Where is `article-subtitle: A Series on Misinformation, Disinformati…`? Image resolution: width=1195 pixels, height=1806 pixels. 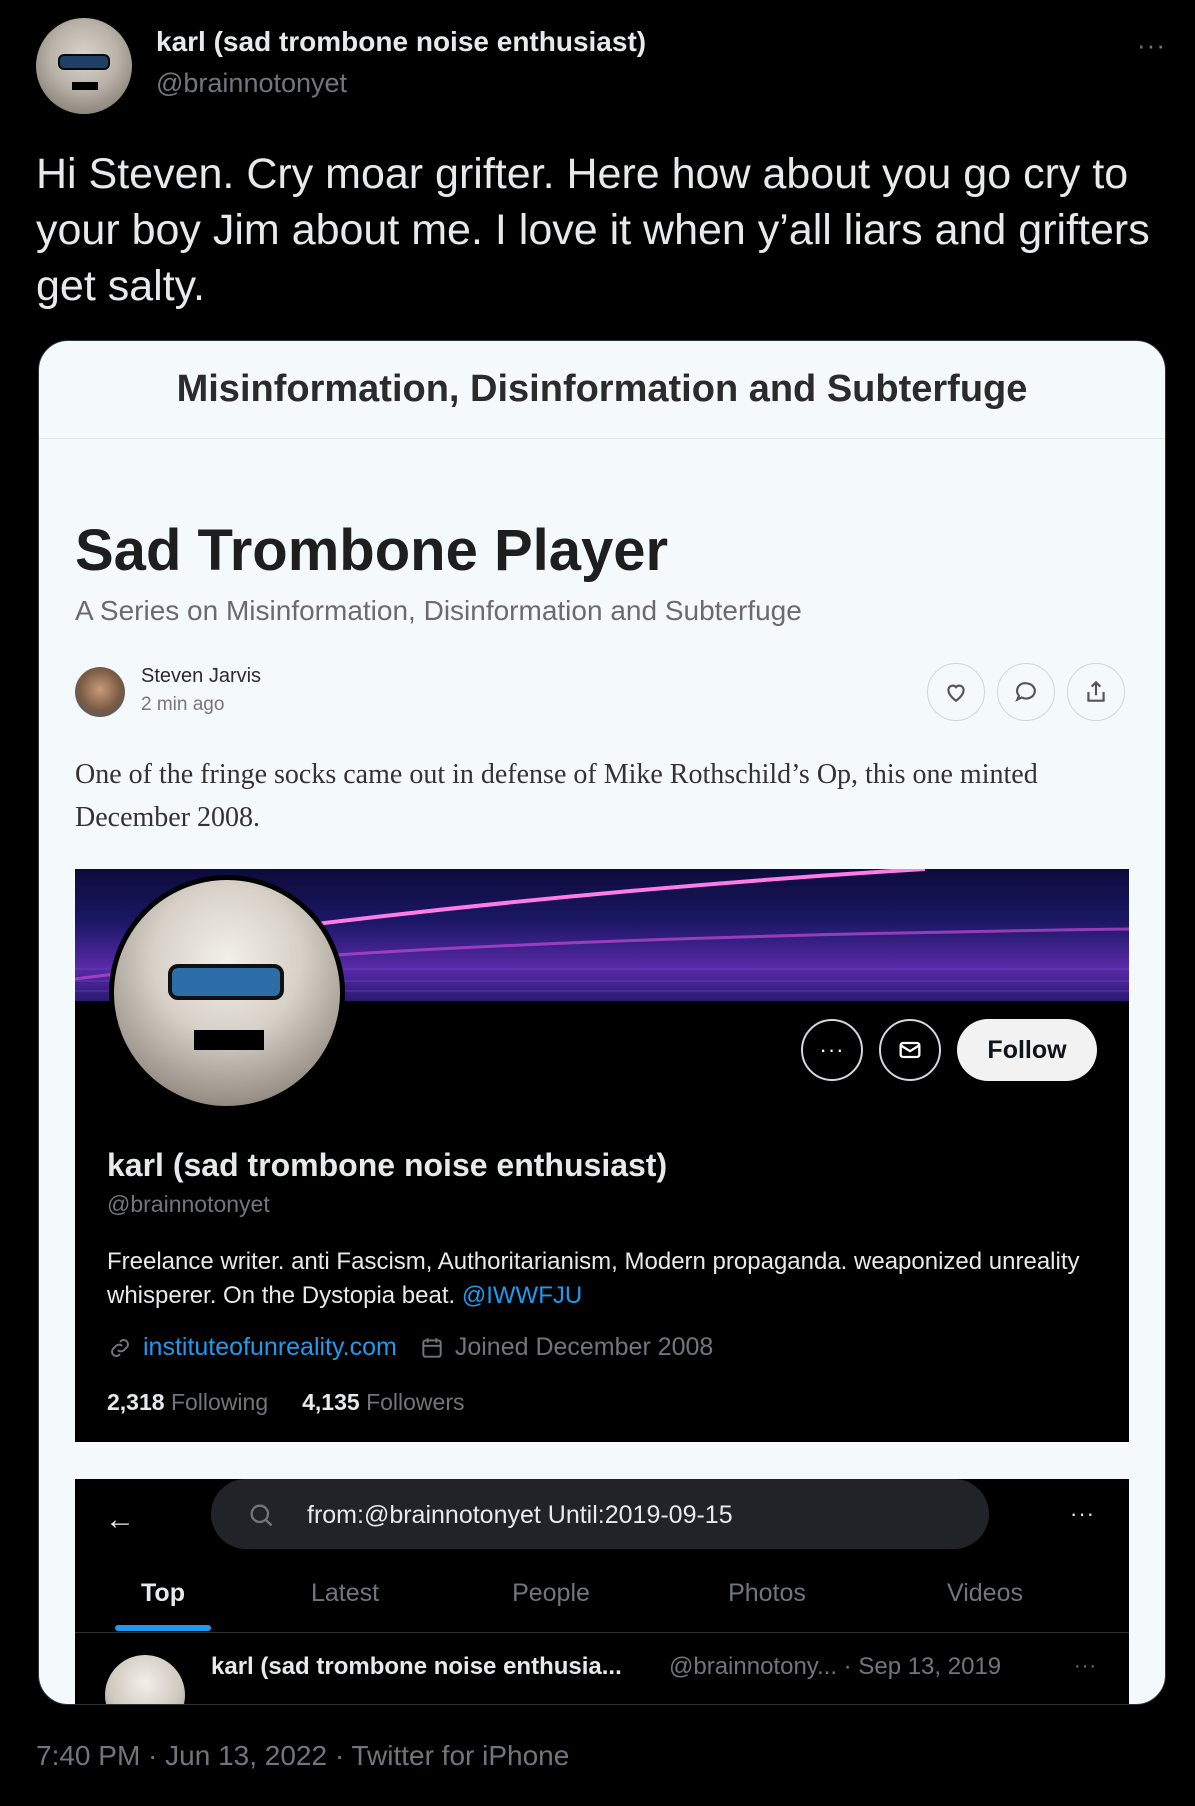
article-subtitle: A Series on Misinformation, Disinformati… is located at coordinates (438, 610).